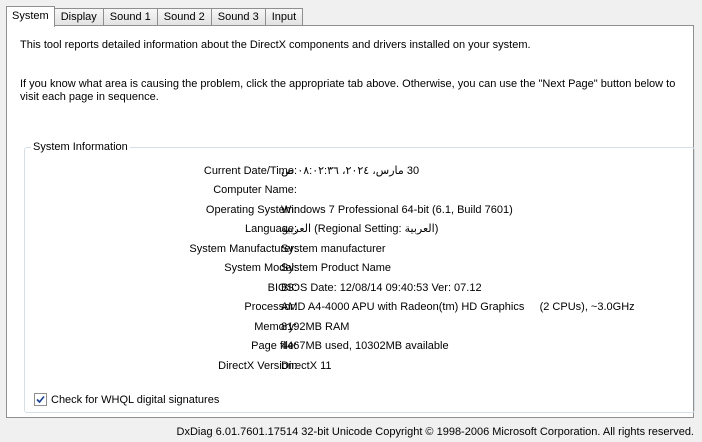 This screenshot has width=702, height=442. What do you see at coordinates (360, 229) in the screenshot?
I see `info-value: العربية (Regional Setting: العربية)` at bounding box center [360, 229].